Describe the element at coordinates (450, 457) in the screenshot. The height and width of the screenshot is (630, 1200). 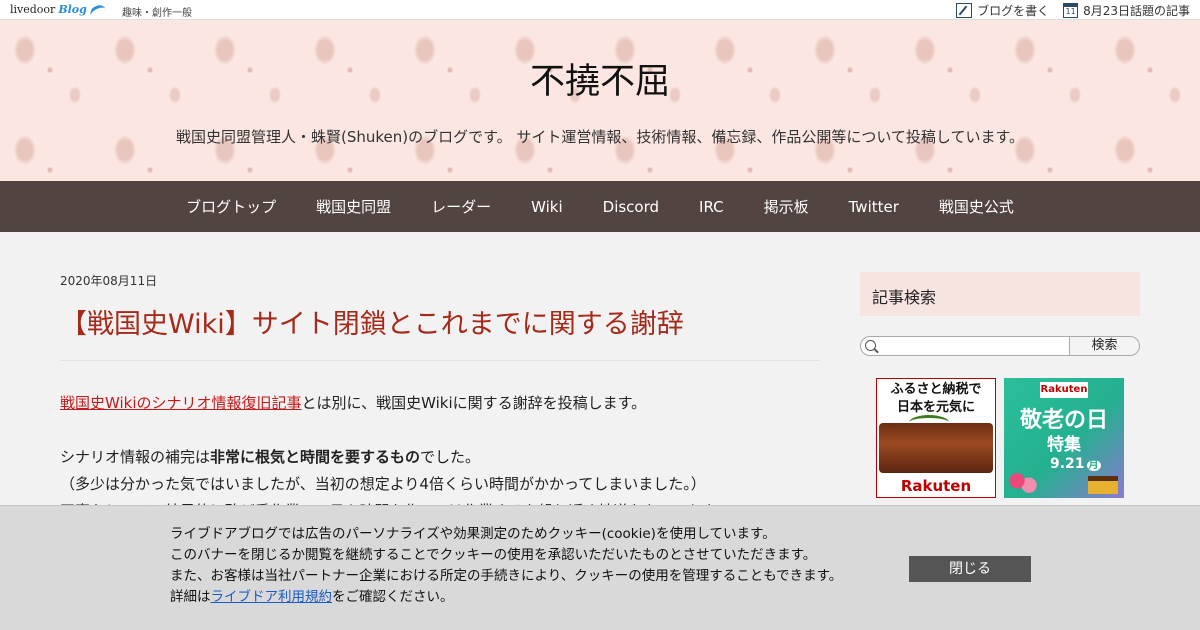
I see `effort-text-post: でした。` at that location.